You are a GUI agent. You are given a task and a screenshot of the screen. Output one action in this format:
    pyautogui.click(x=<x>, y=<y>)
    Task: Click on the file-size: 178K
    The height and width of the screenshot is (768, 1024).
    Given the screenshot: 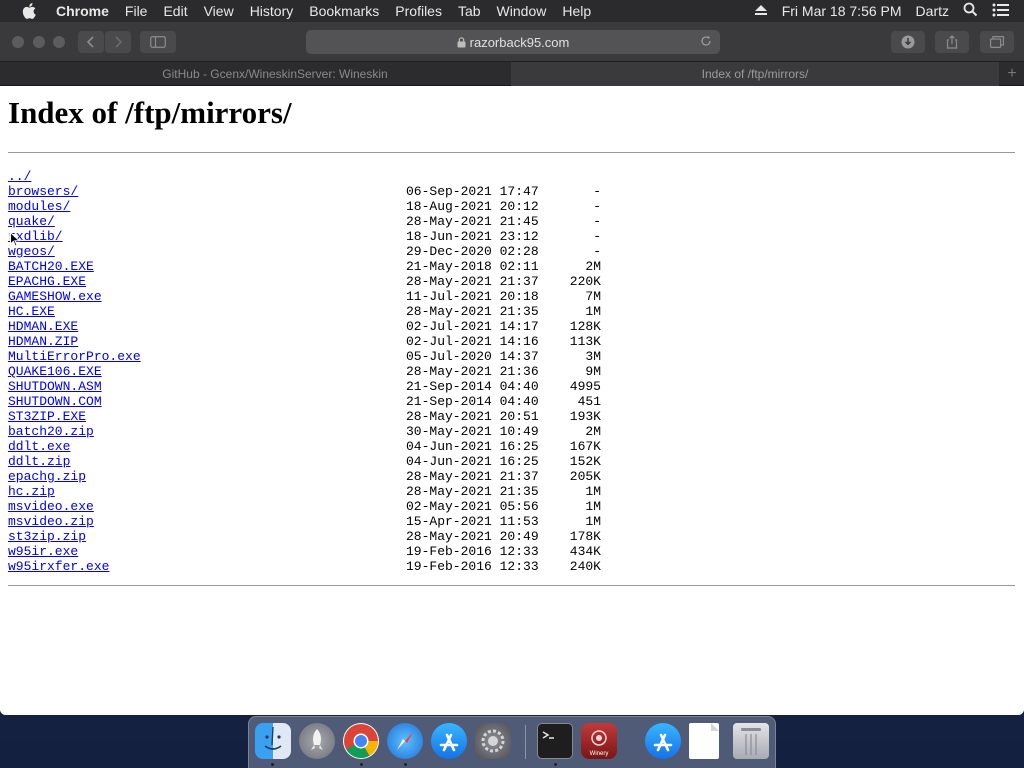 What is the action you would take?
    pyautogui.click(x=585, y=536)
    